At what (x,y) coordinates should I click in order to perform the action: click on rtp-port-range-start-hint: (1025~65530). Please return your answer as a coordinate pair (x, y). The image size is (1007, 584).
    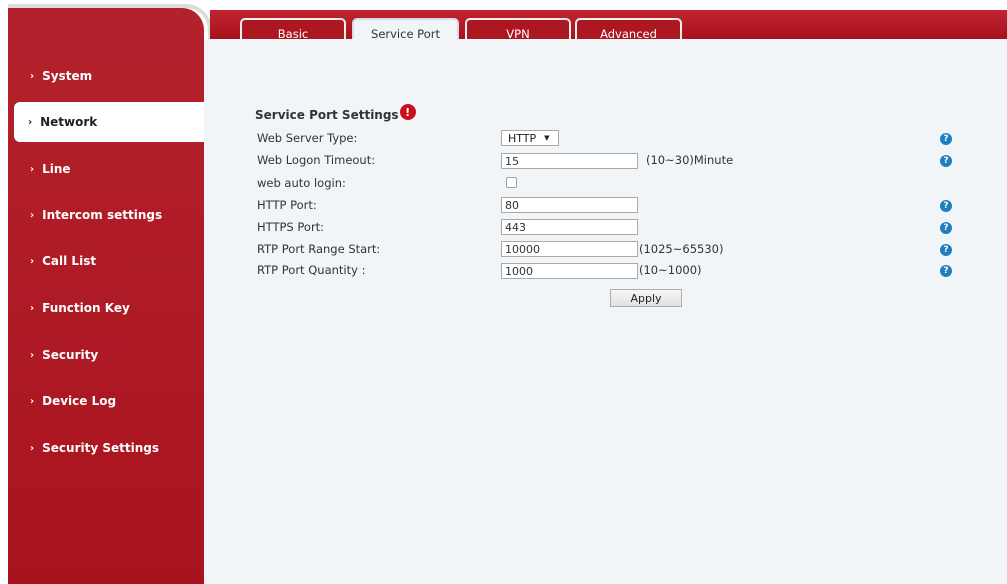
    Looking at the image, I should click on (681, 249).